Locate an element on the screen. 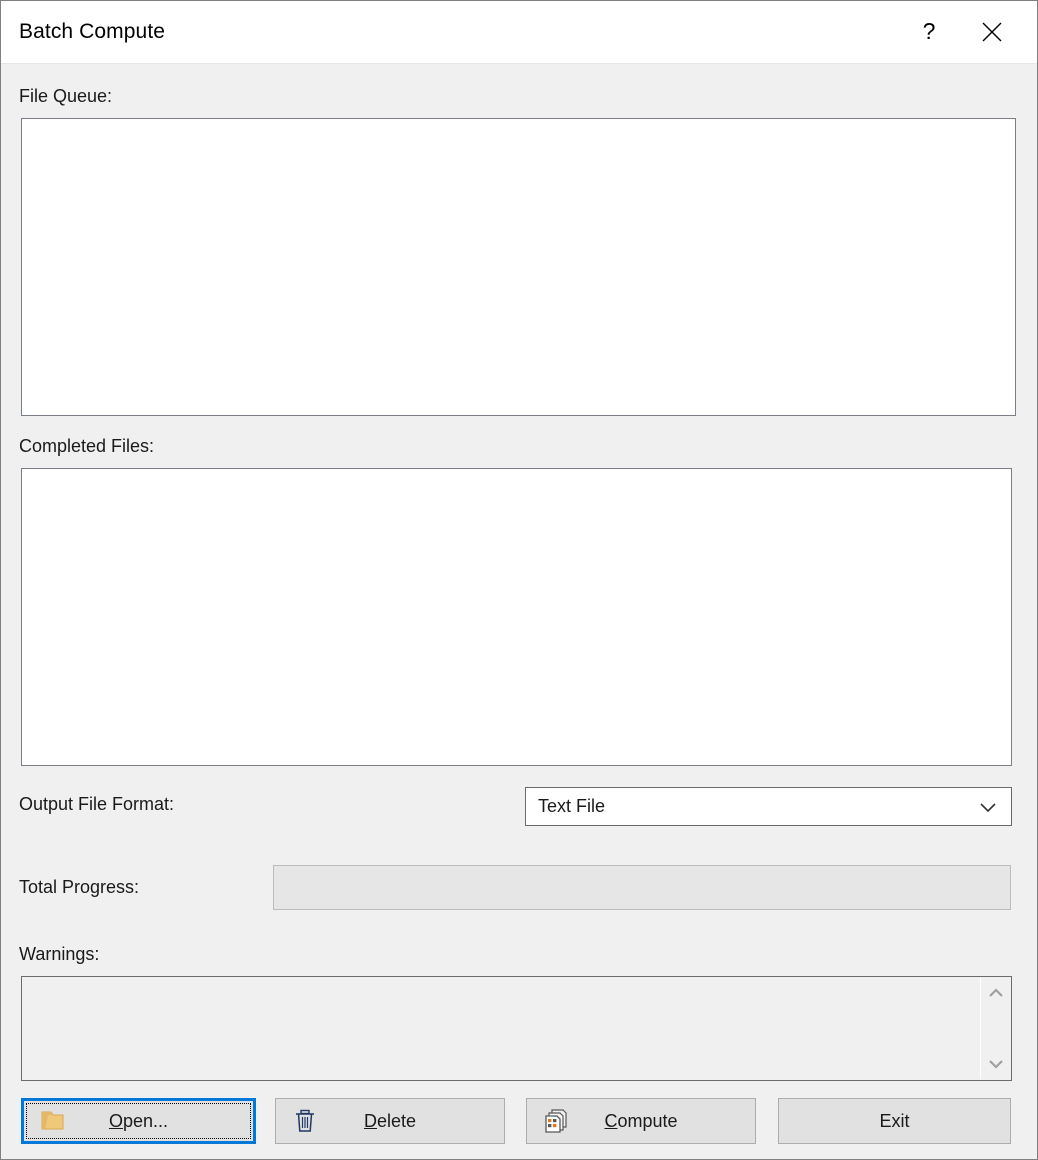 This screenshot has height=1160, width=1038. exit-button: Exit is located at coordinates (894, 1121).